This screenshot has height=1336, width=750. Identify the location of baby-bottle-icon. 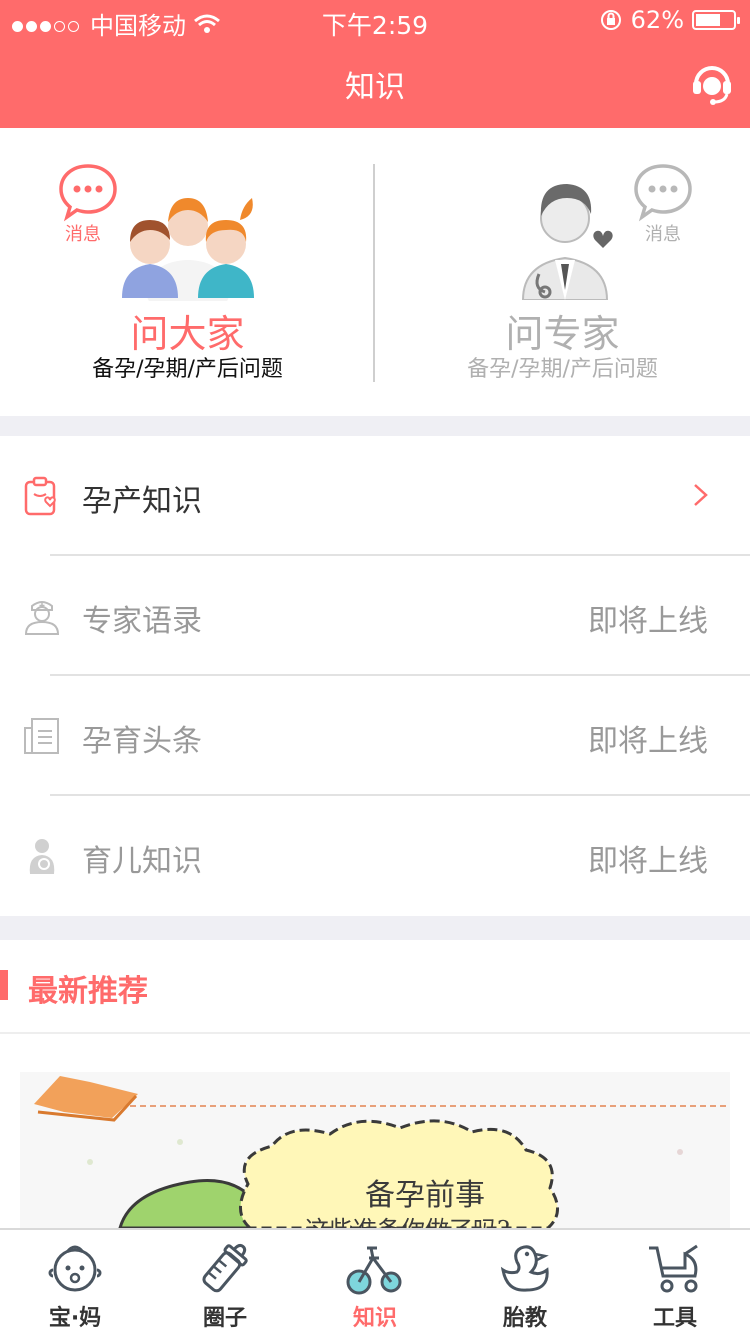
(225, 1268).